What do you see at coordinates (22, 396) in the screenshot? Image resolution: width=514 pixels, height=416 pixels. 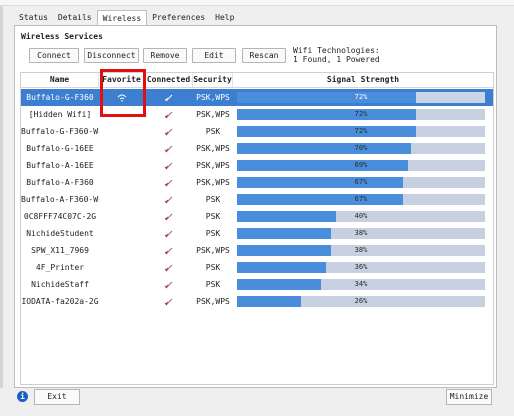 I see `info-icon: i` at bounding box center [22, 396].